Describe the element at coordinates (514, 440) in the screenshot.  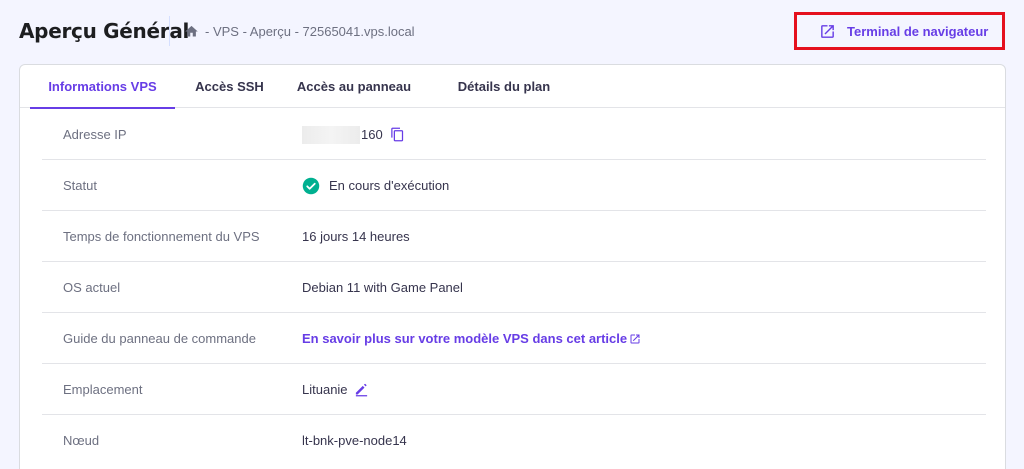
I see `row-node: Nœud lt-bnk-pve-node14` at that location.